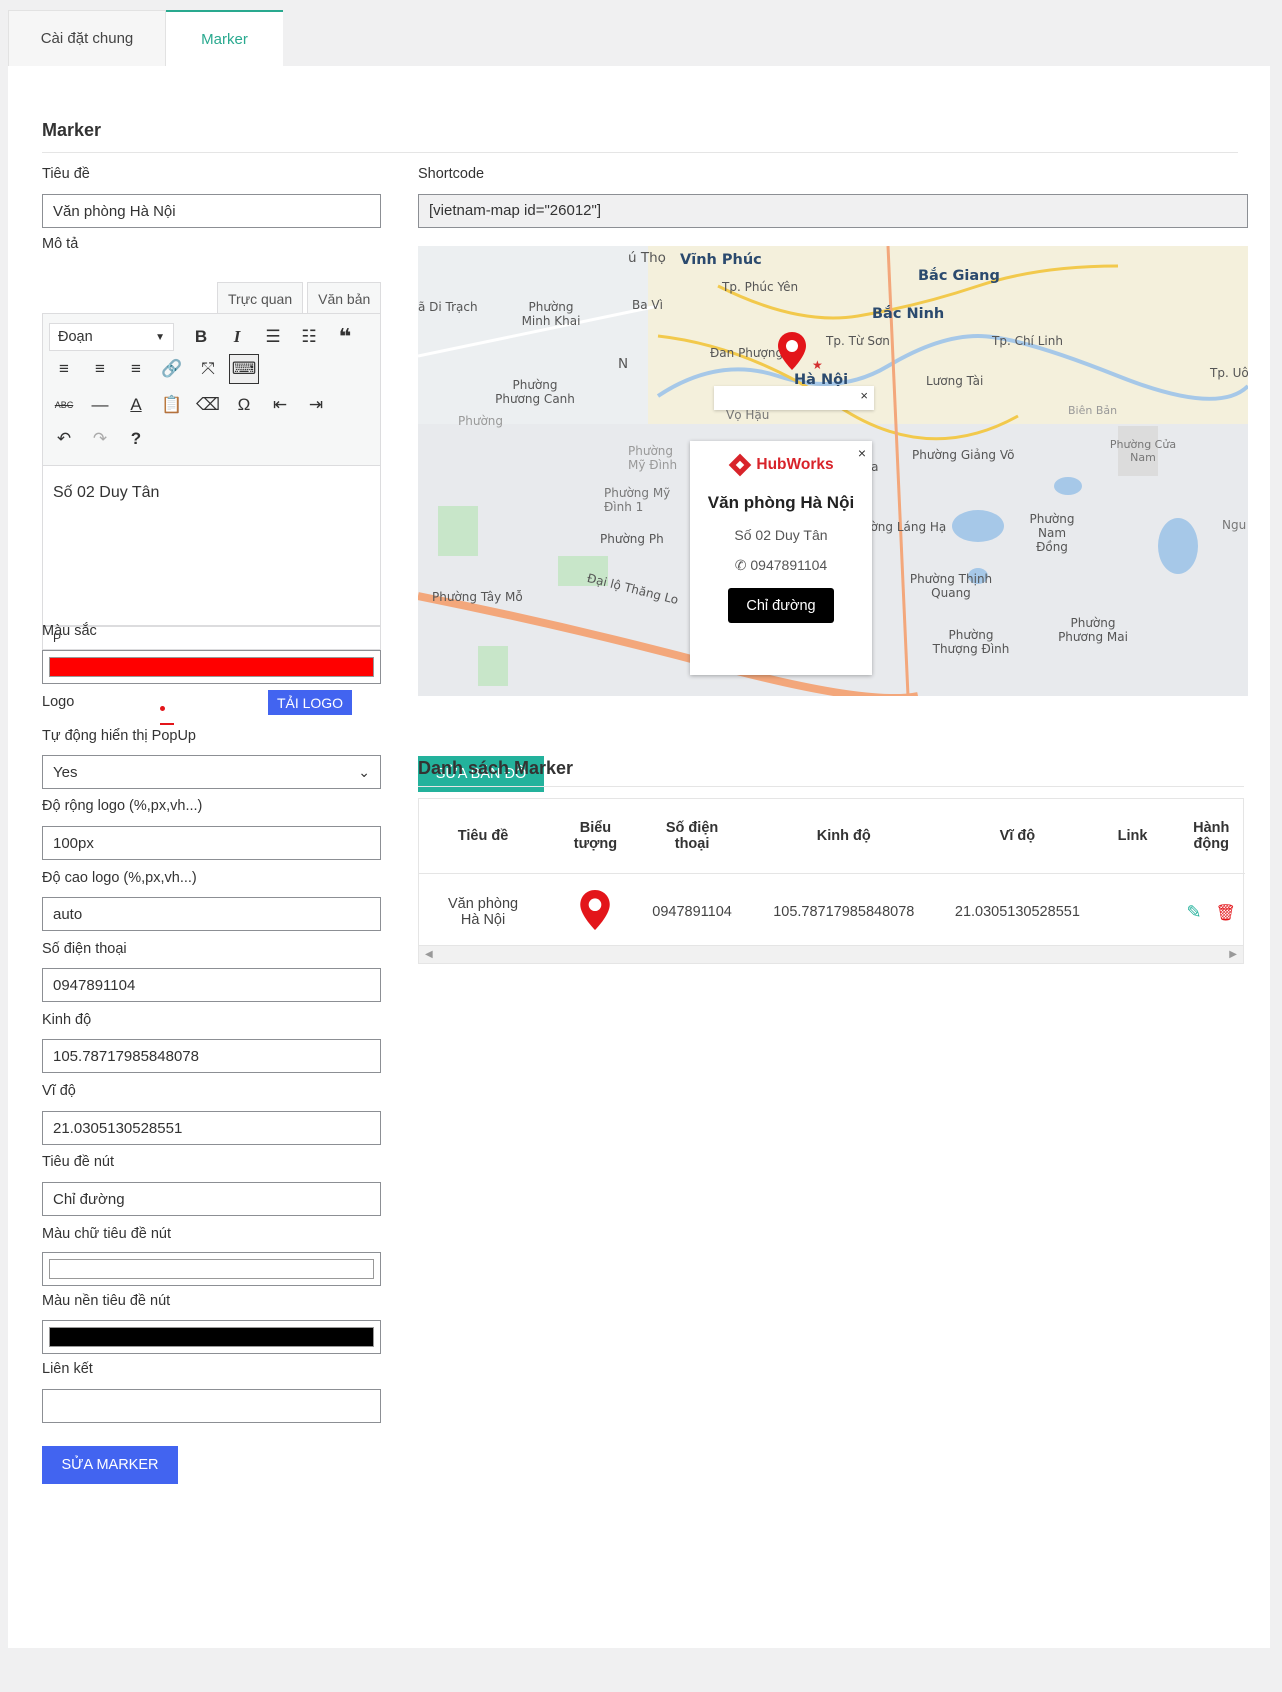 The height and width of the screenshot is (1692, 1282). I want to click on button-bg-color-picker, so click(211, 1337).